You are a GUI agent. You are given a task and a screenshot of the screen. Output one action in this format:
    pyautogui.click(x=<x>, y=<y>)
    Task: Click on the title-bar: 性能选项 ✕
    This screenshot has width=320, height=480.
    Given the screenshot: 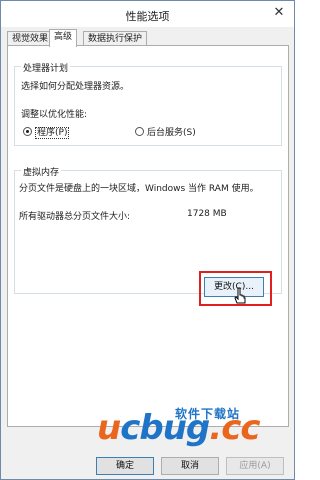 What is the action you would take?
    pyautogui.click(x=147, y=14)
    